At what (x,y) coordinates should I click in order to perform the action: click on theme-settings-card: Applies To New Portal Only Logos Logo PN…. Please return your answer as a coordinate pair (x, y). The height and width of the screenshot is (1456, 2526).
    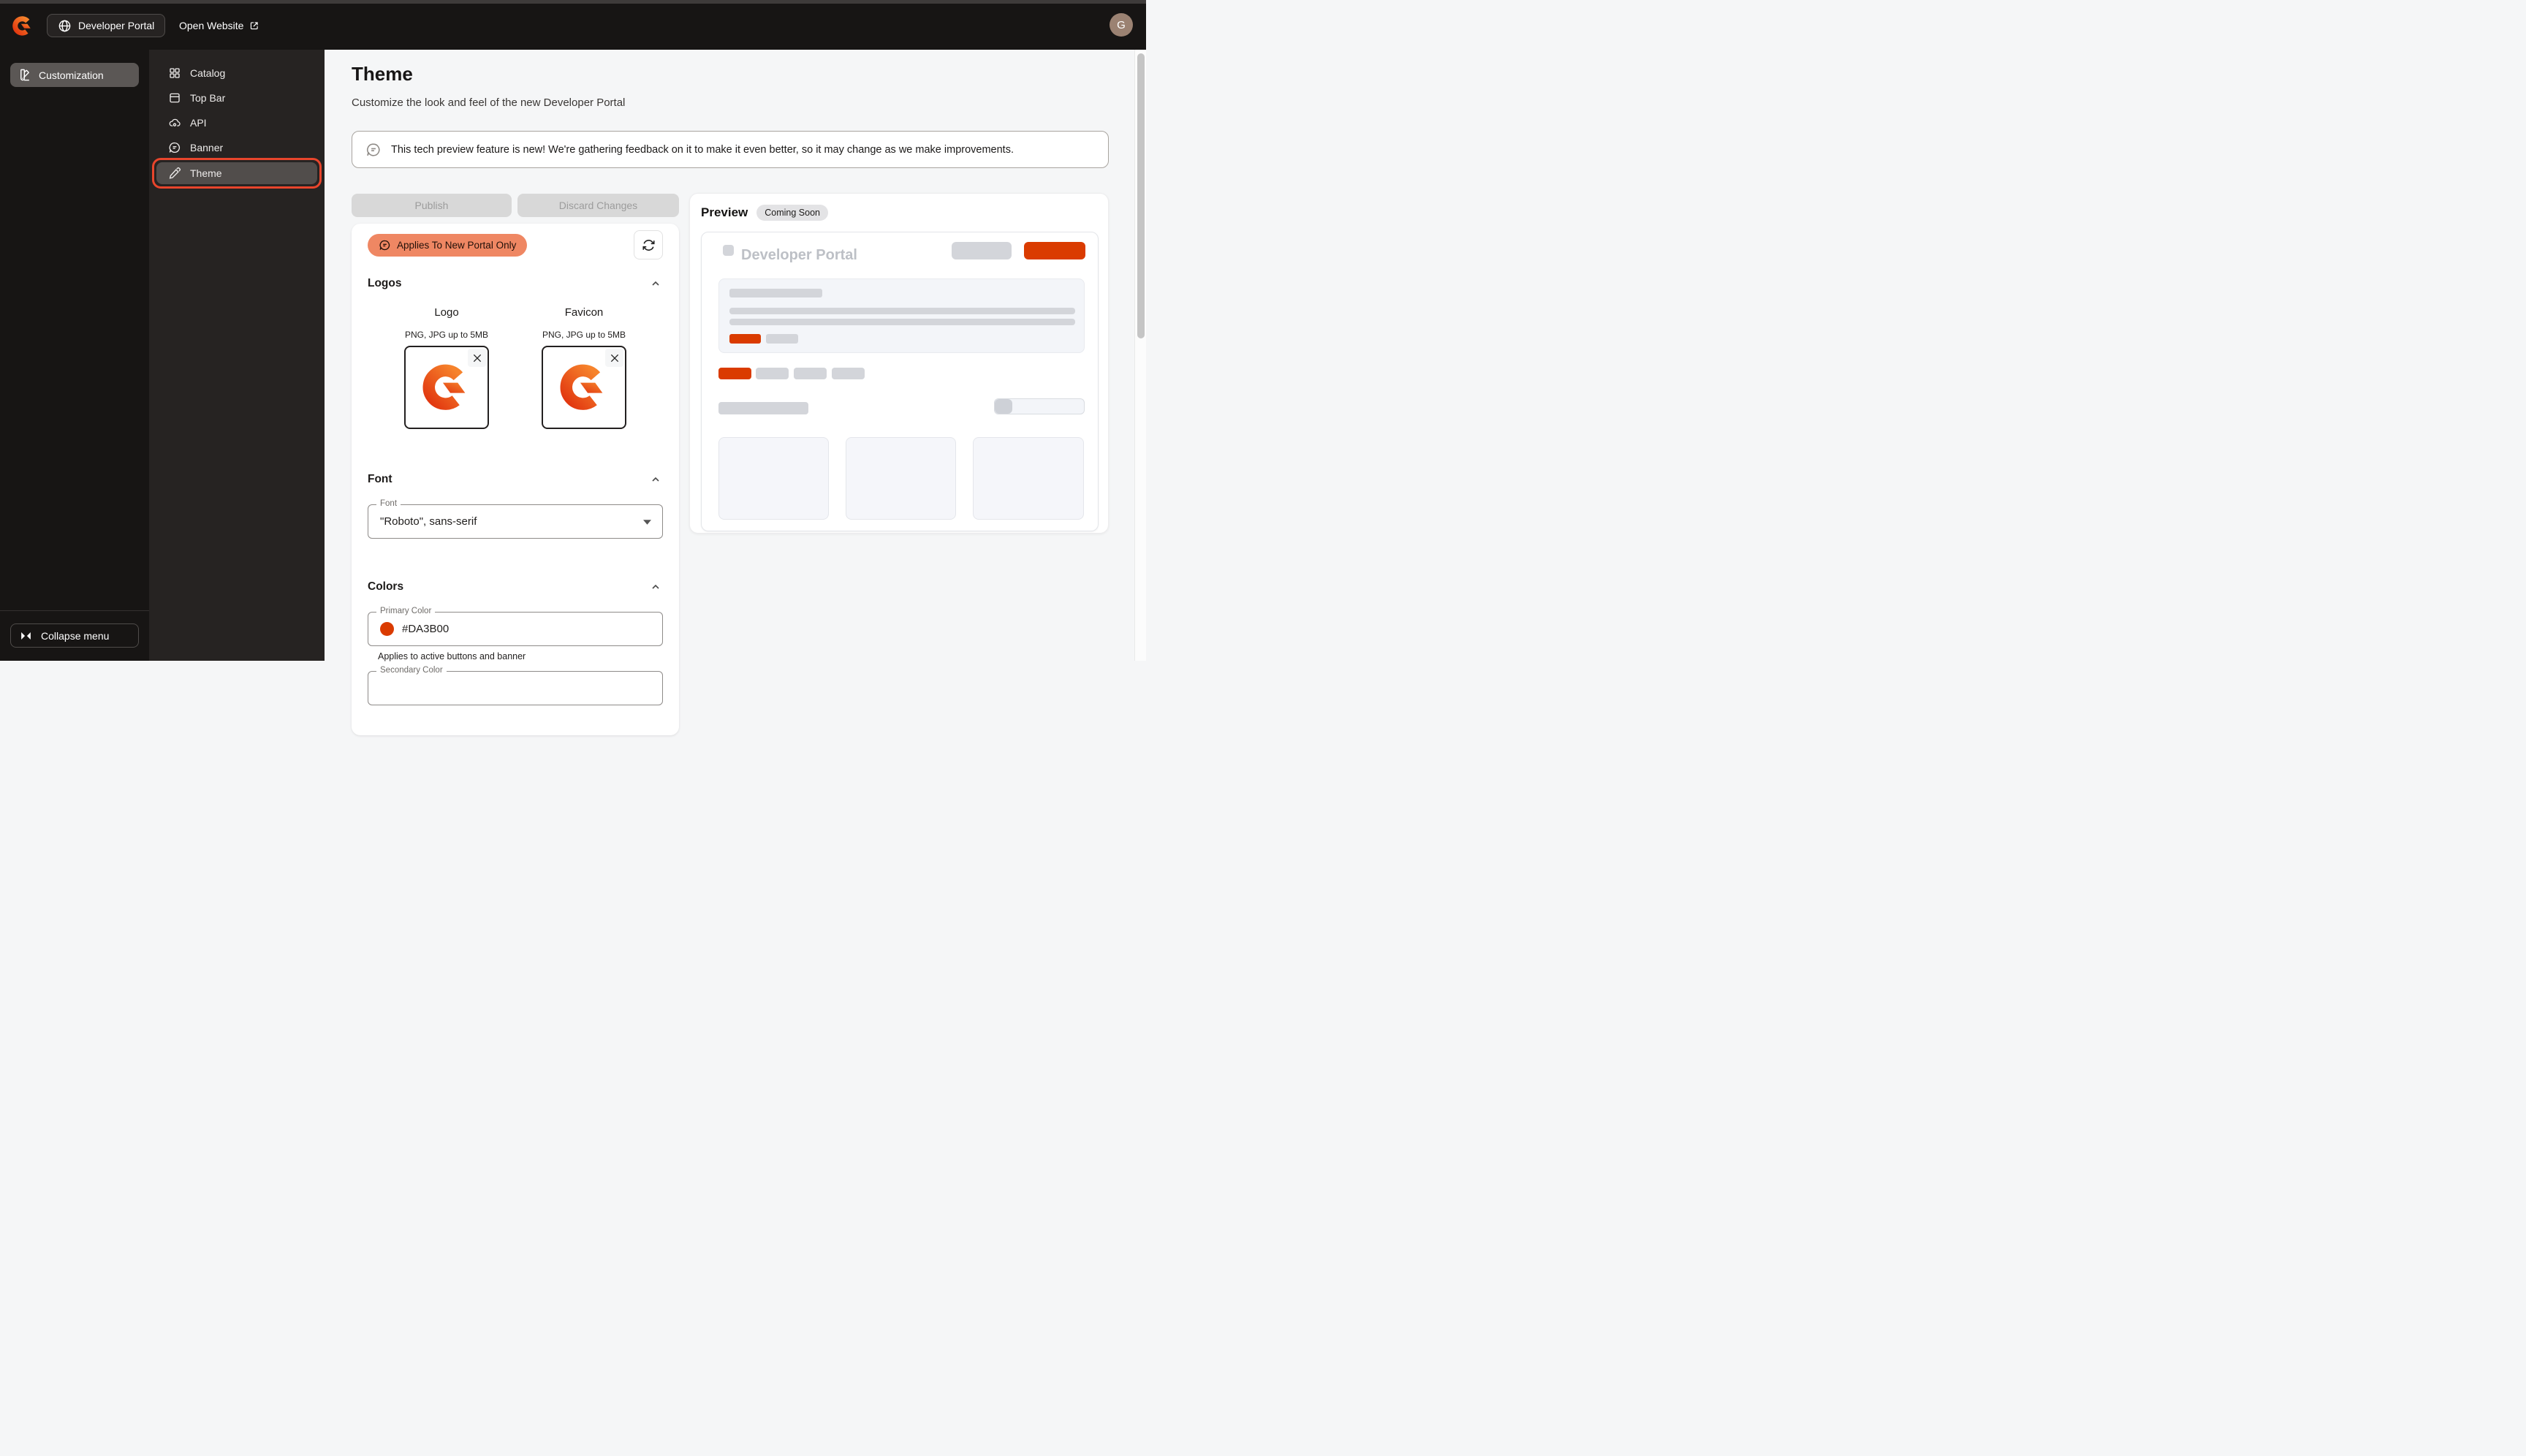
    Looking at the image, I should click on (515, 480).